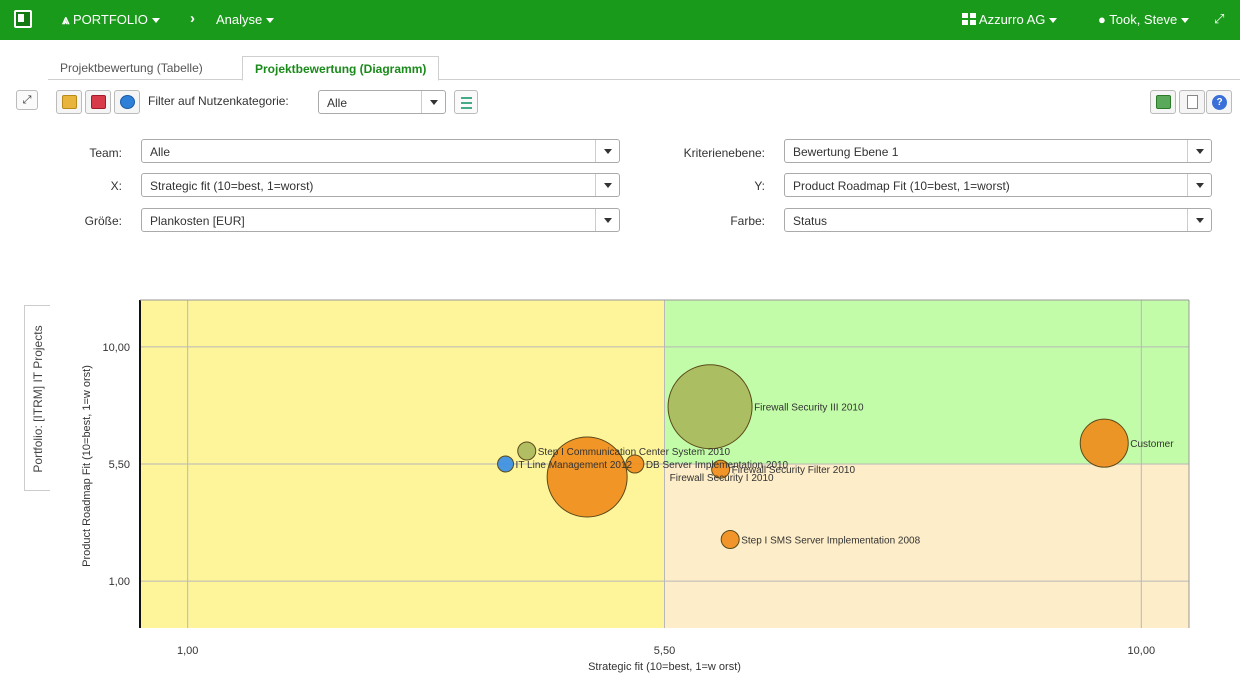  I want to click on refresh-icon, so click(127, 102).